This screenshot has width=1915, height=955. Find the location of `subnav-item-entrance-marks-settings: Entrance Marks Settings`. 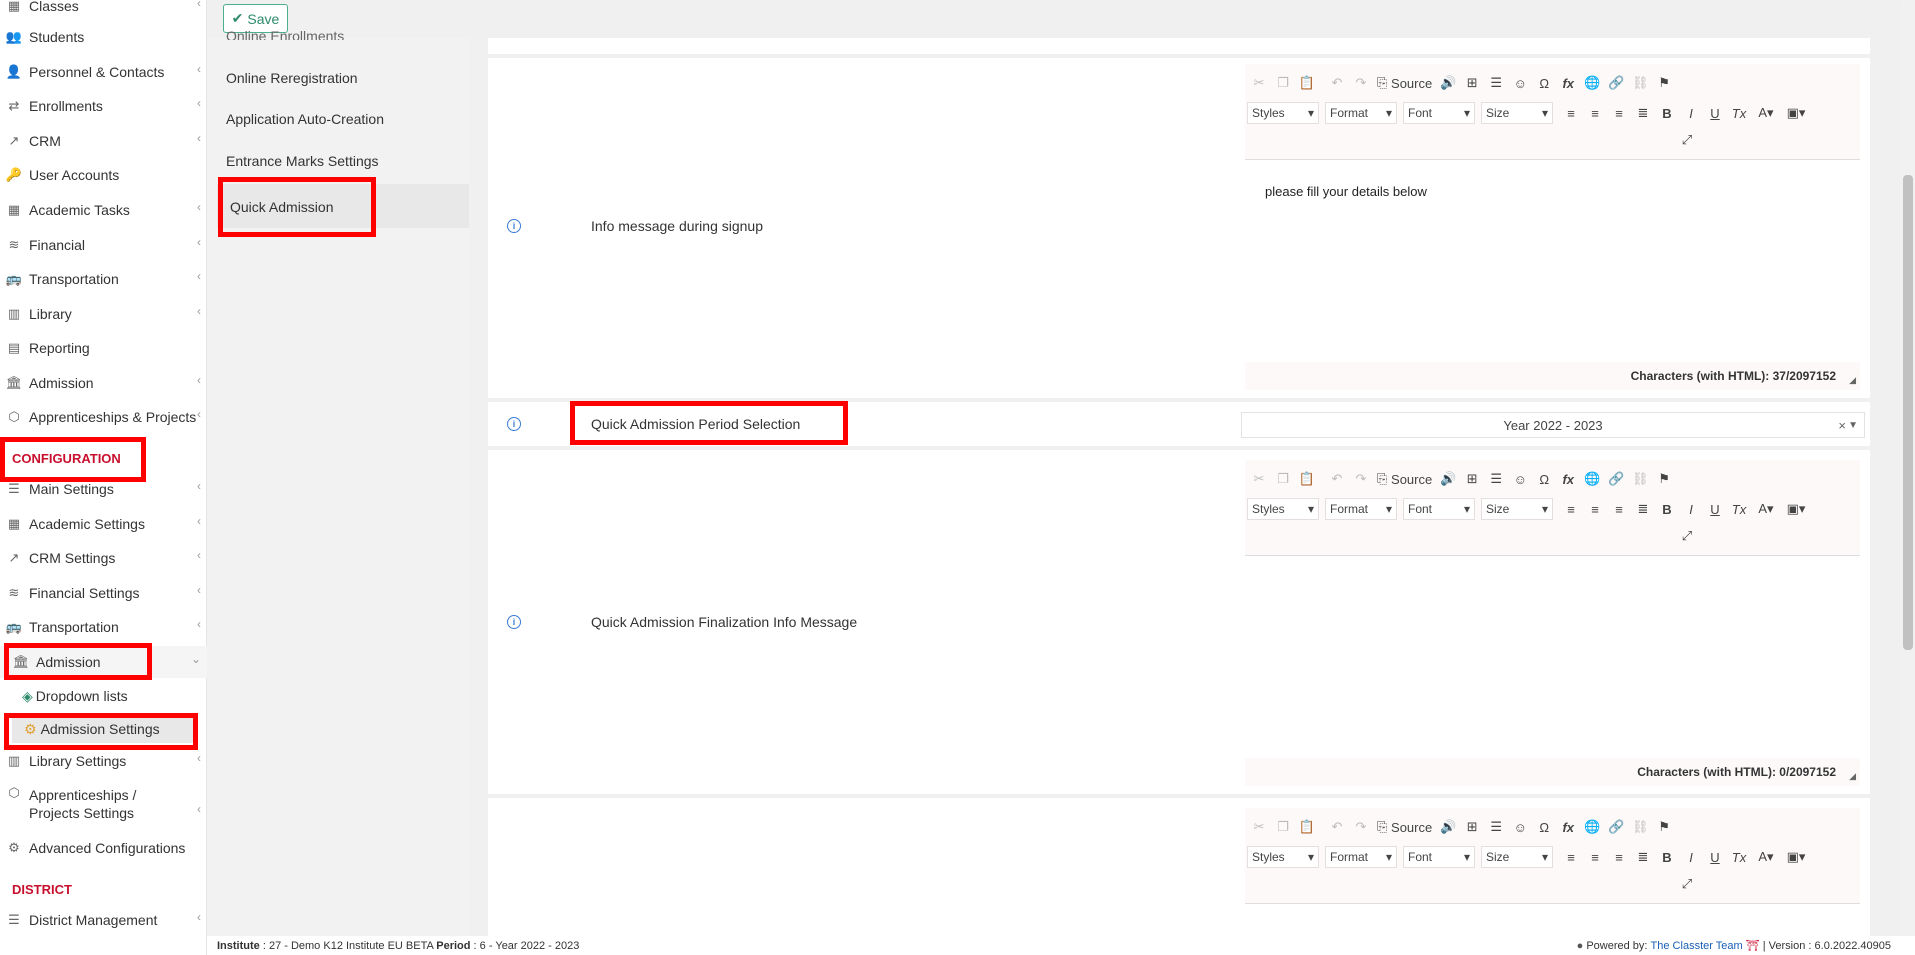

subnav-item-entrance-marks-settings: Entrance Marks Settings is located at coordinates (302, 161).